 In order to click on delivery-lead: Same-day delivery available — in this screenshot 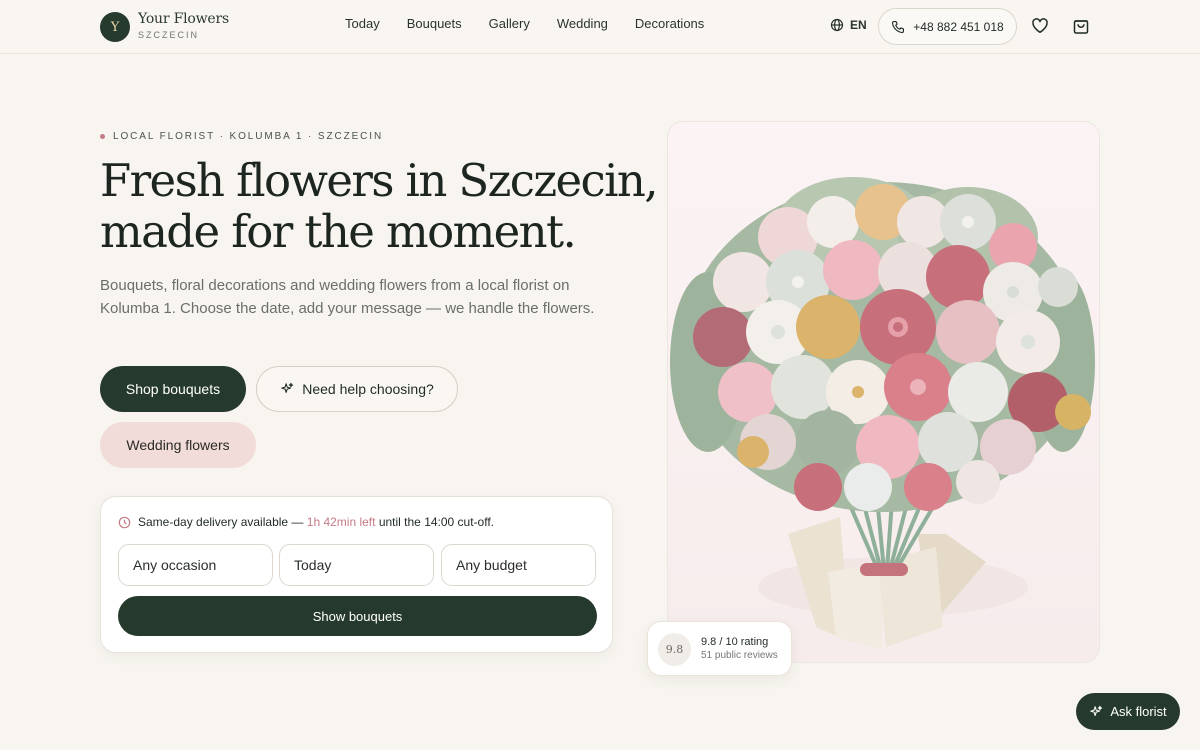, I will do `click(221, 522)`.